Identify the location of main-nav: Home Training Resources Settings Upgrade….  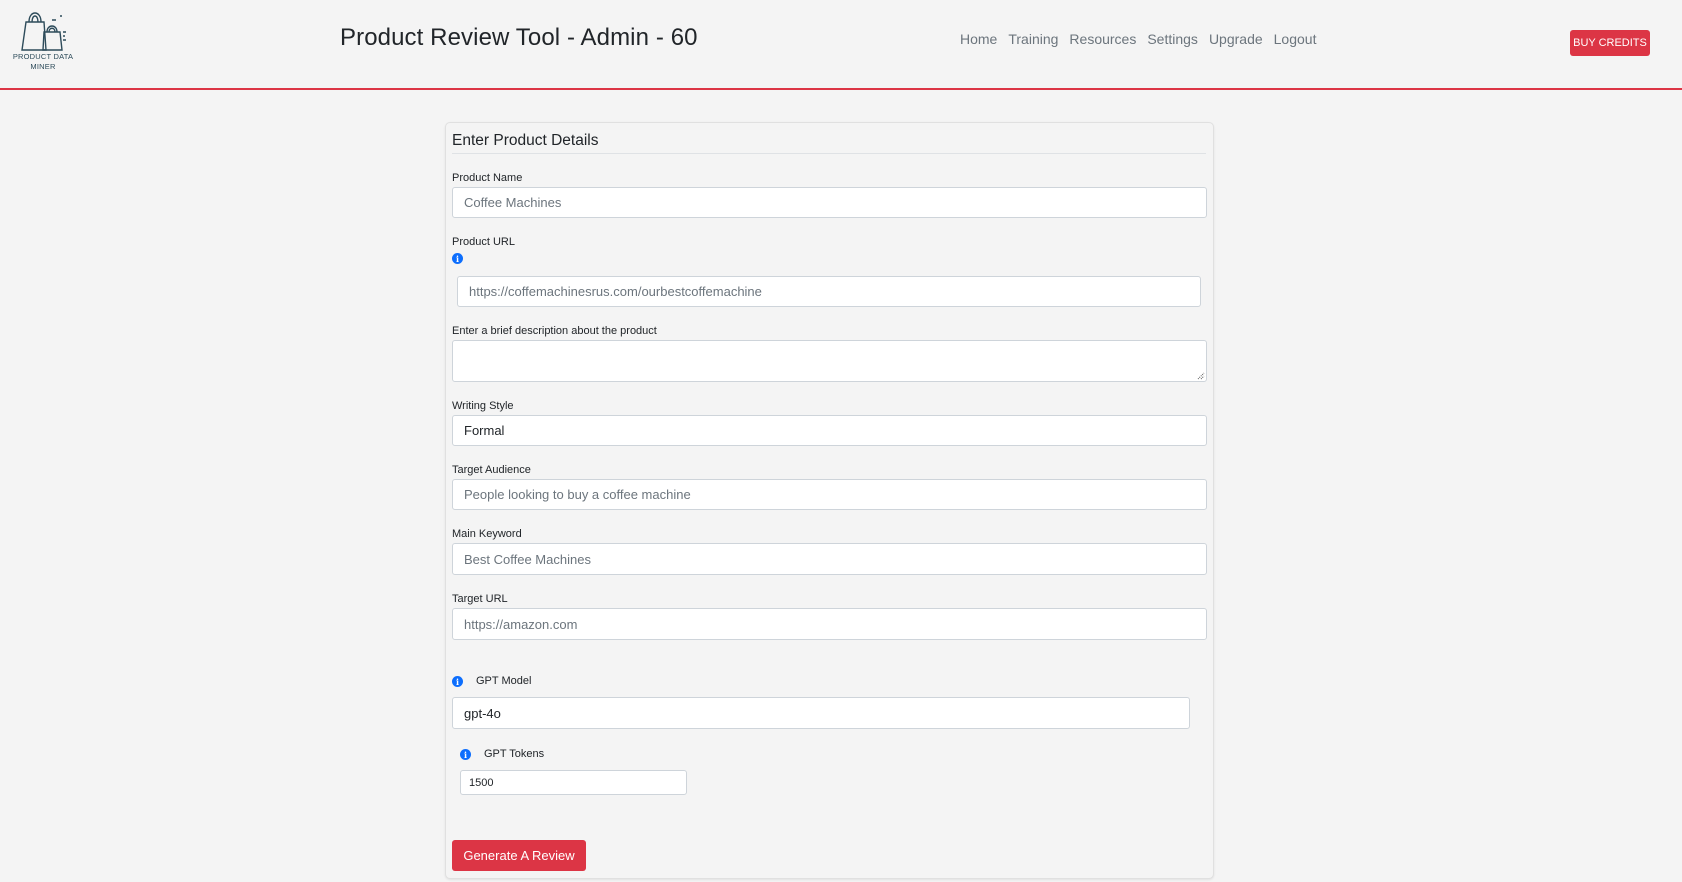
(1138, 39).